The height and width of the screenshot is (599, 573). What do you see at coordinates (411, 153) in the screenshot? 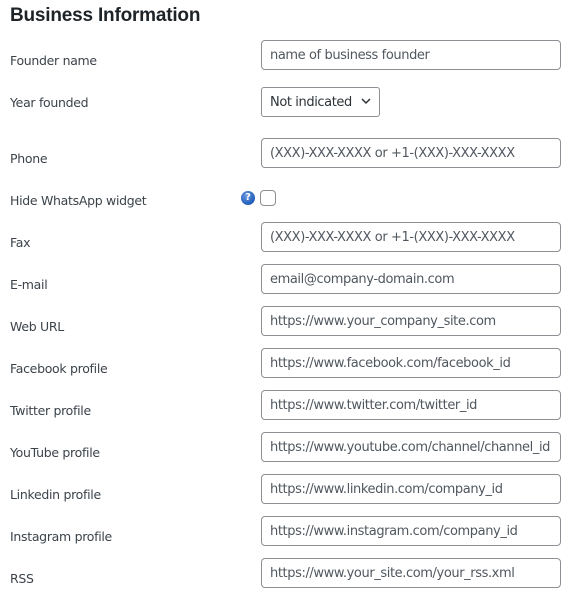
I see `phone-input` at bounding box center [411, 153].